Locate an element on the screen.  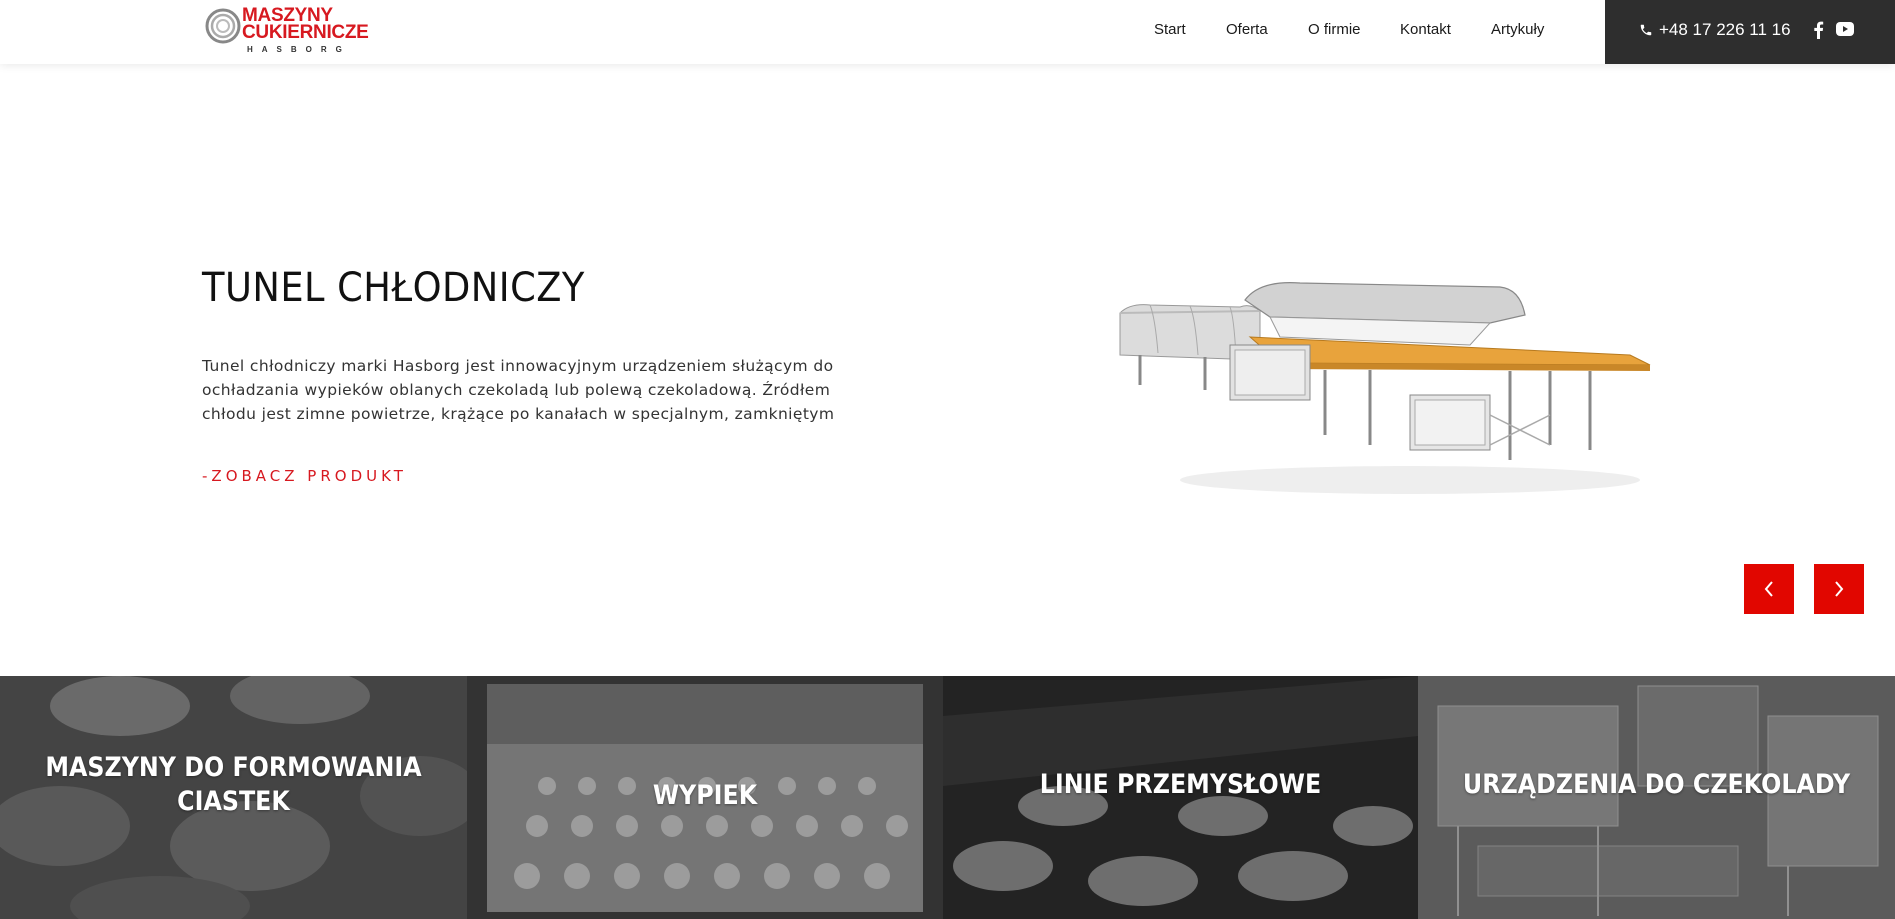
category-tile-cookie-forming: MASZYNY DO FORMOWANIA CIASTEK is located at coordinates (233, 797).